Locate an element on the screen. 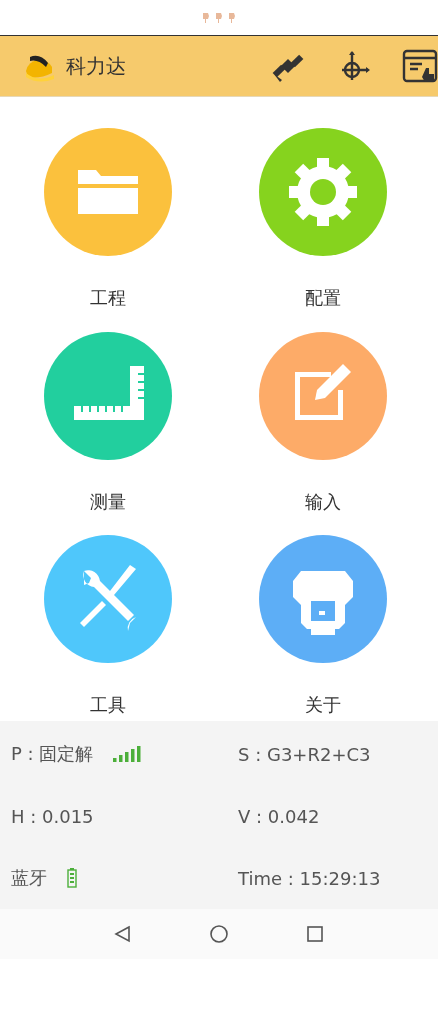 The height and width of the screenshot is (1031, 438). tile-label: 工程 is located at coordinates (107, 298).